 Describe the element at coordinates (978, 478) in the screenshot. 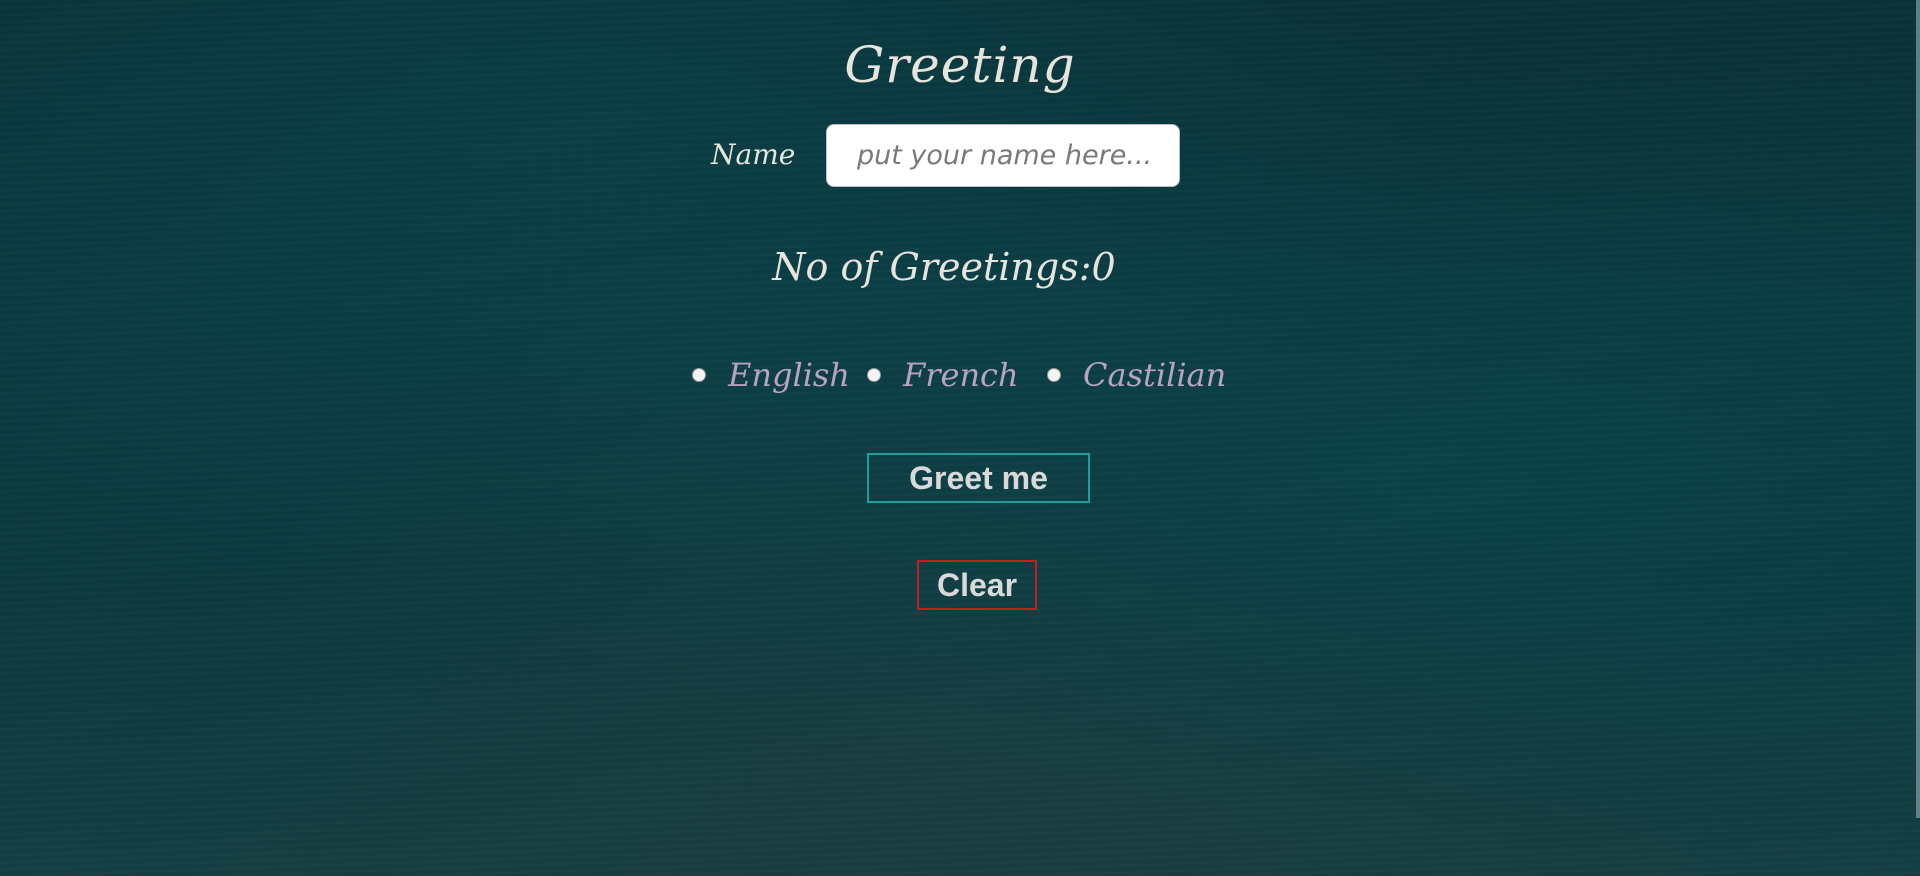

I see `greet-me-button: Greet me` at that location.